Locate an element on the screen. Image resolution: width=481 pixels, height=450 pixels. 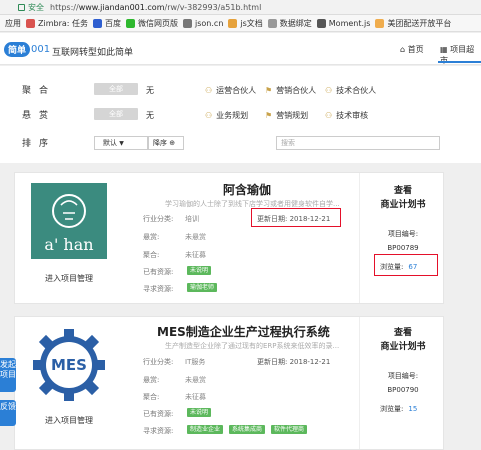
grid-icon: ▦ is located at coordinates (444, 49).